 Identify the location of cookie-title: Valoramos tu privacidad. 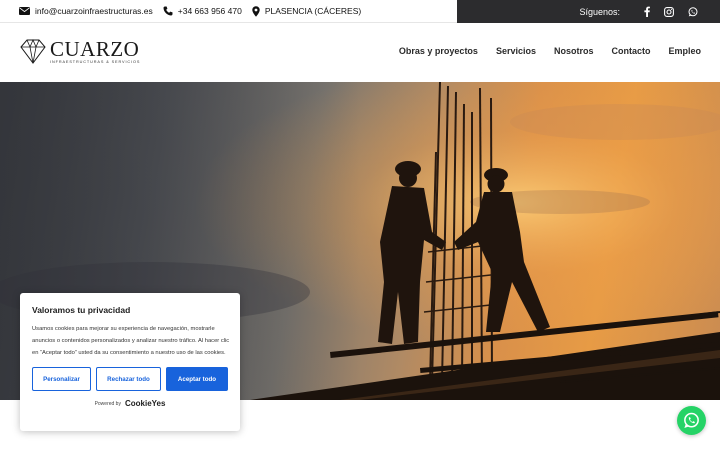
(81, 310).